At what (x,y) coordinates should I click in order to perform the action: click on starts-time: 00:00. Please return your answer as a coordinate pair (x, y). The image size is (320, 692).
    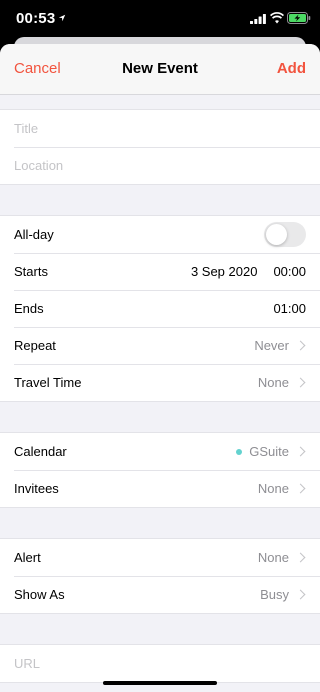
    Looking at the image, I should click on (289, 271).